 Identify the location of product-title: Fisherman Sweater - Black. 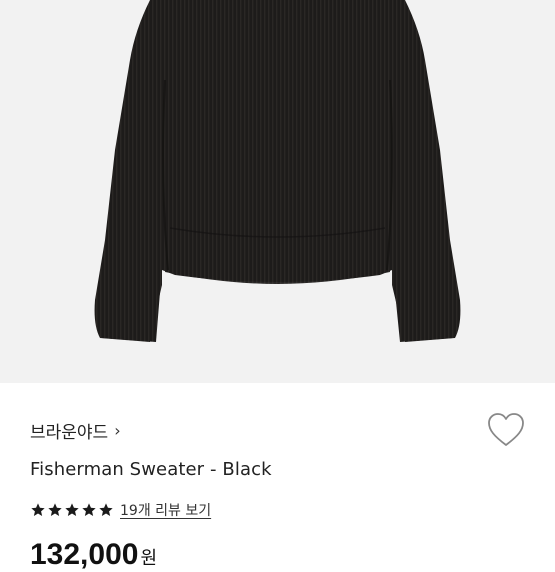
(151, 469).